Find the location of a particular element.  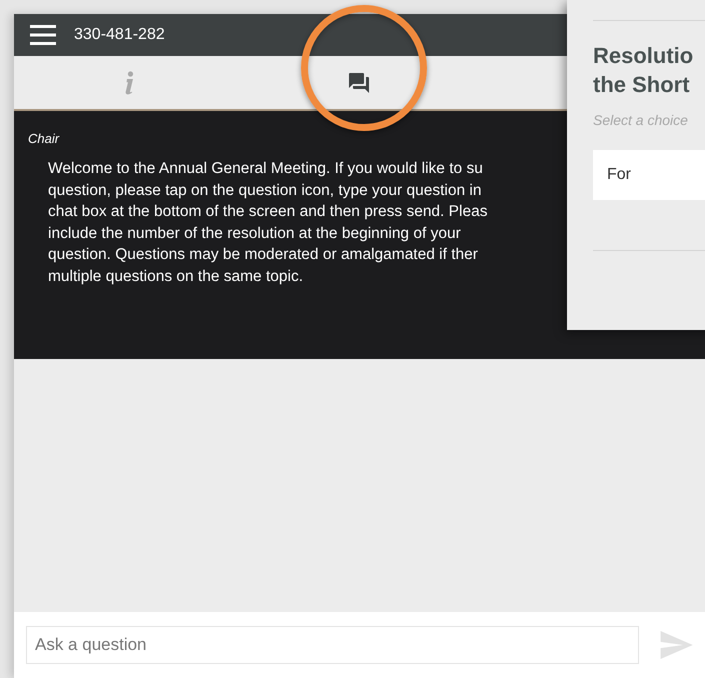

resolution-title: Resolutio the Short is located at coordinates (643, 70).